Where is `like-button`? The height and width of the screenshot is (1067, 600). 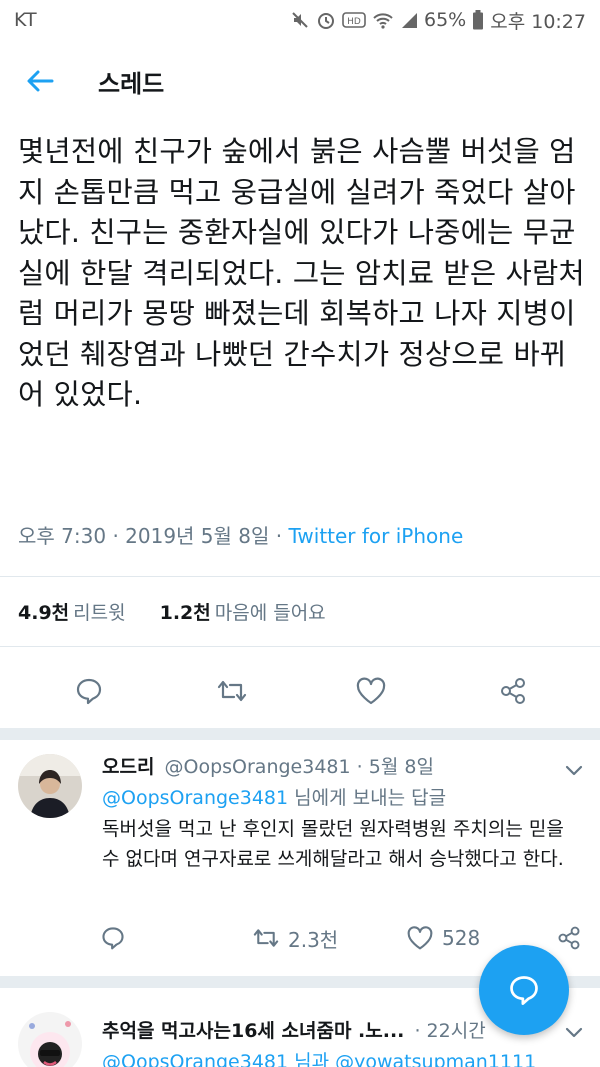 like-button is located at coordinates (371, 691).